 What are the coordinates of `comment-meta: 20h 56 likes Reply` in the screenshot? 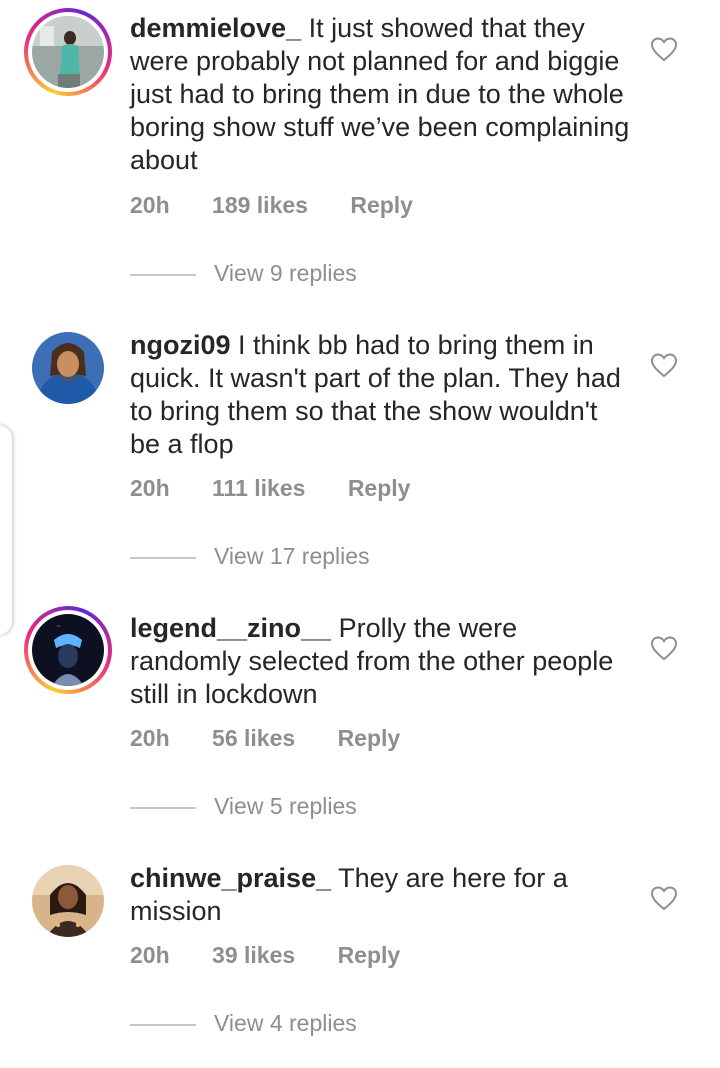 It's located at (283, 738).